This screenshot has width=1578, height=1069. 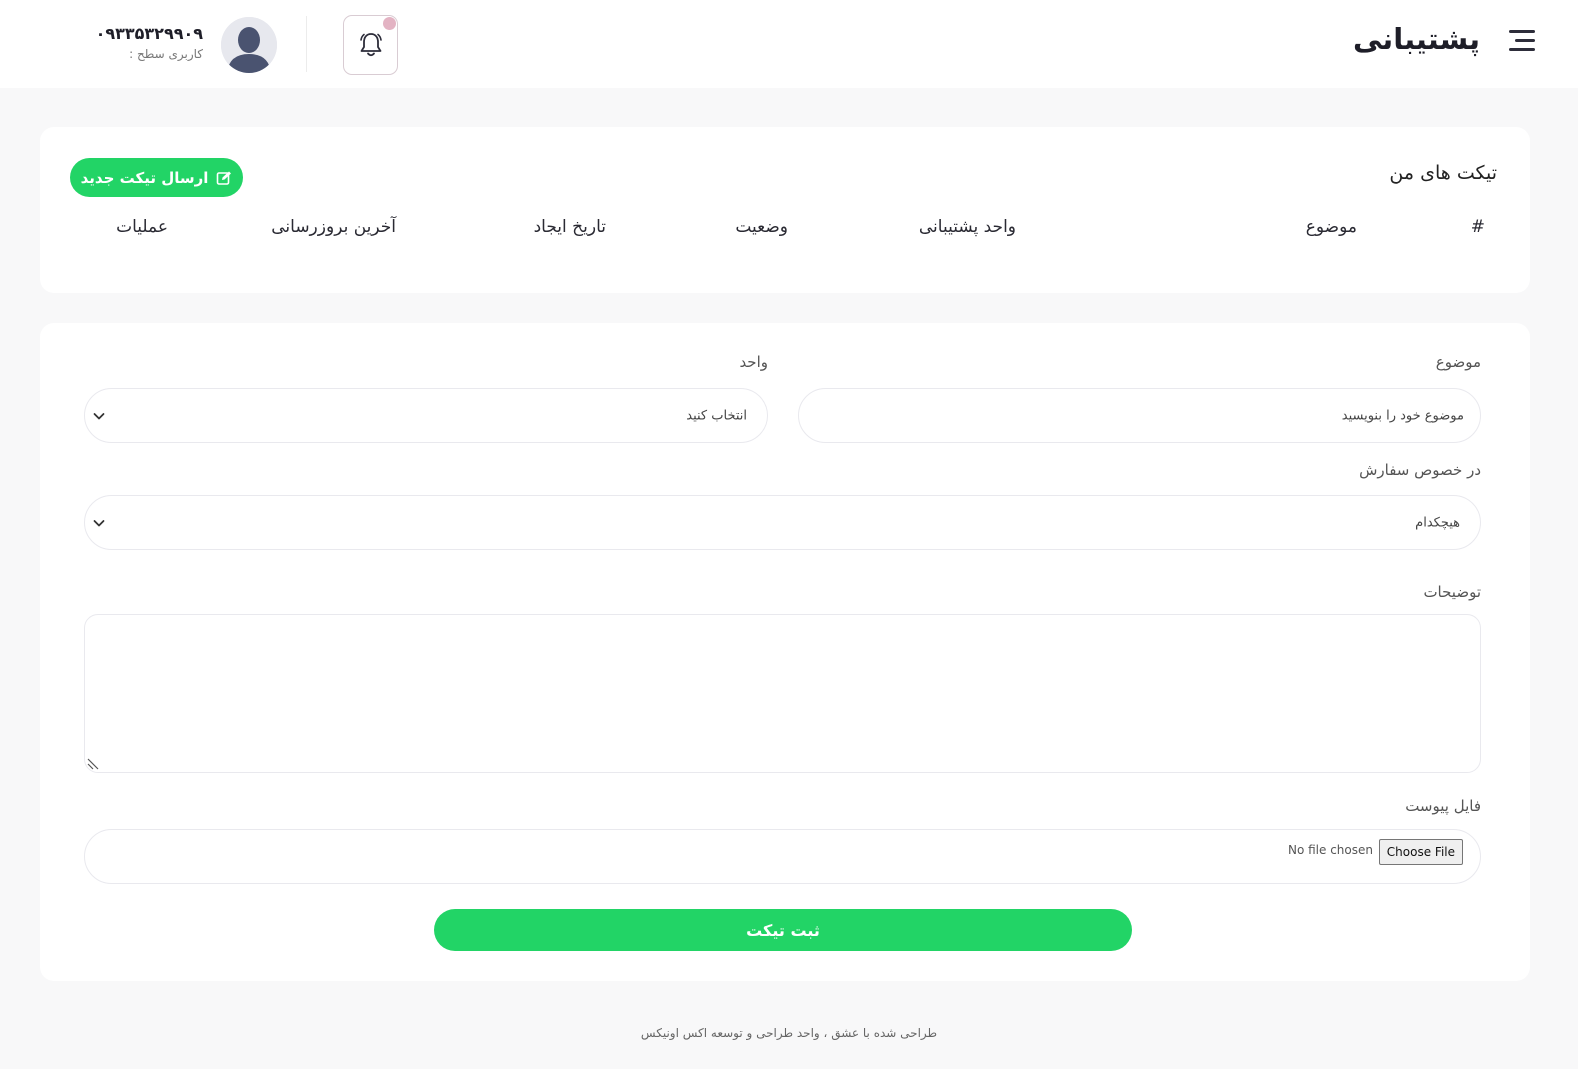 I want to click on no-file-chosen-text: No file chosen, so click(x=1330, y=850).